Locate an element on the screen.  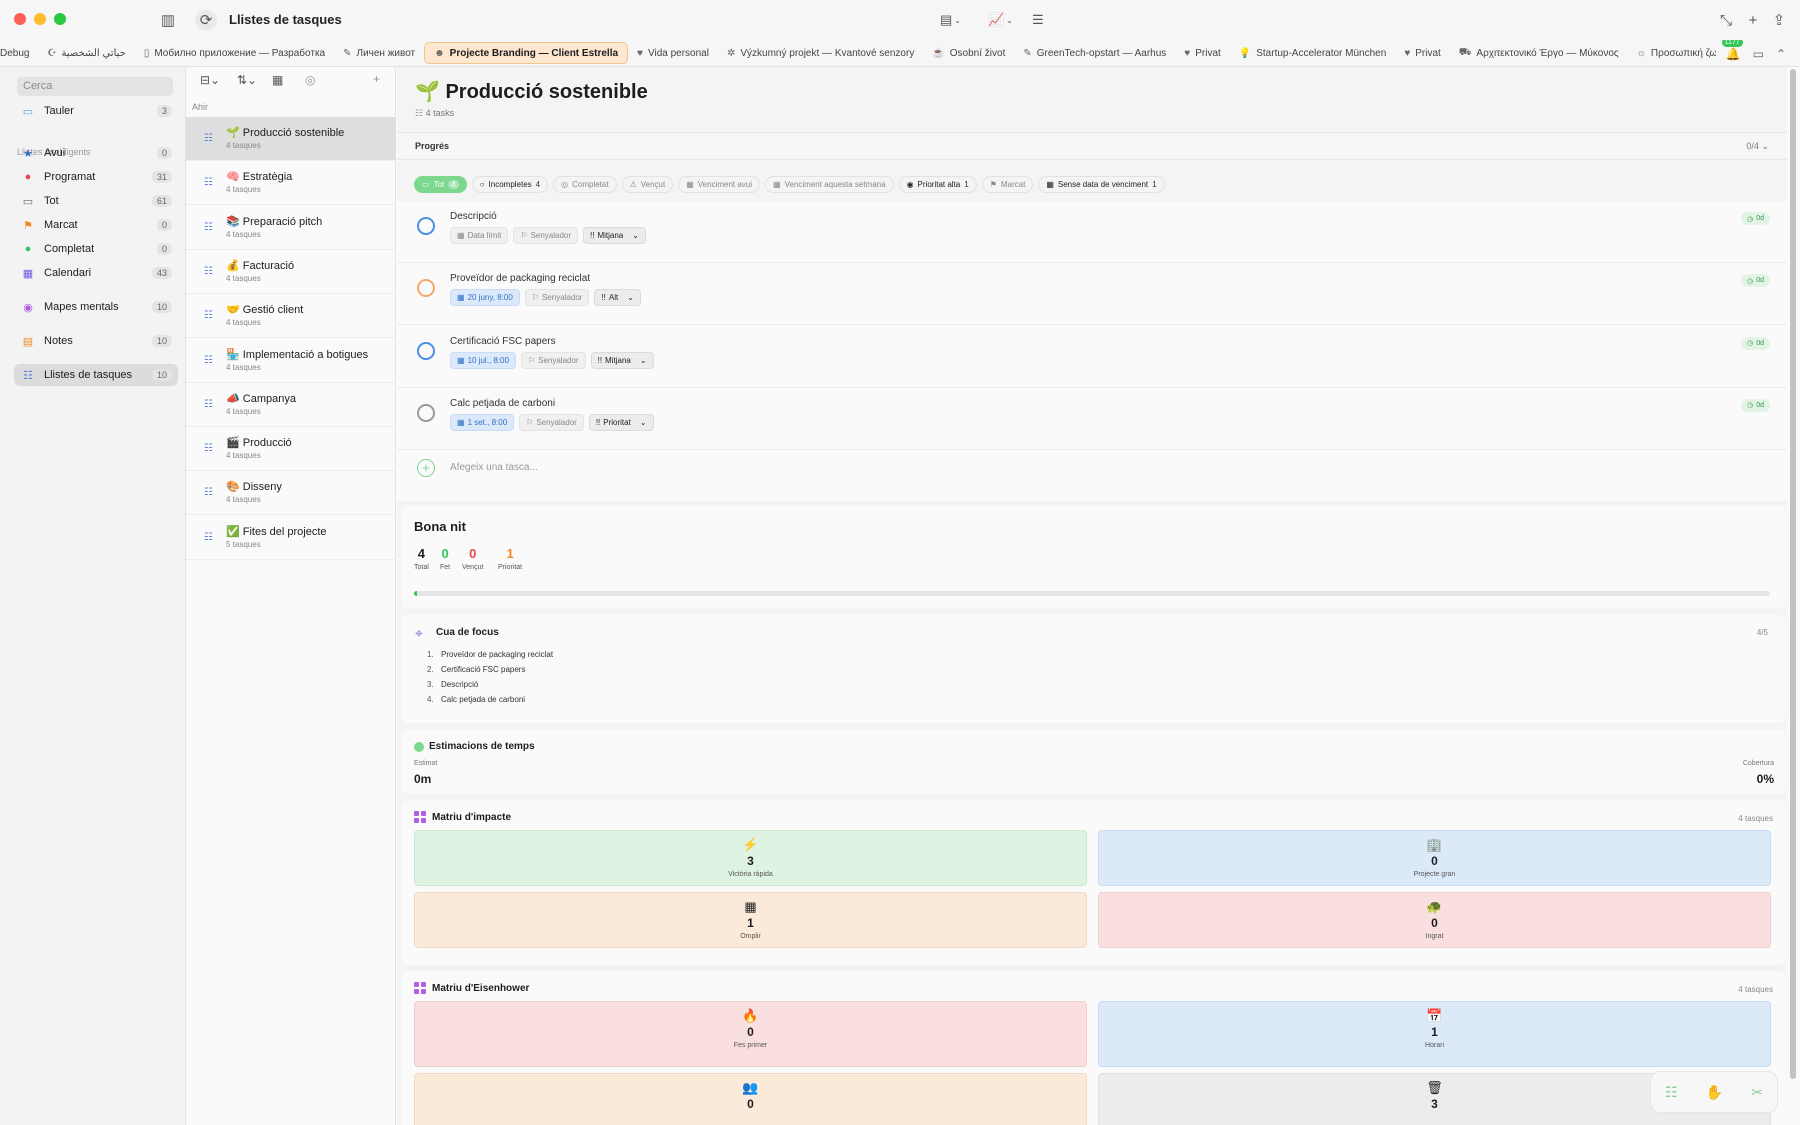
filter-chip: ▦ Venciment aquesta setmana is located at coordinates (829, 184).